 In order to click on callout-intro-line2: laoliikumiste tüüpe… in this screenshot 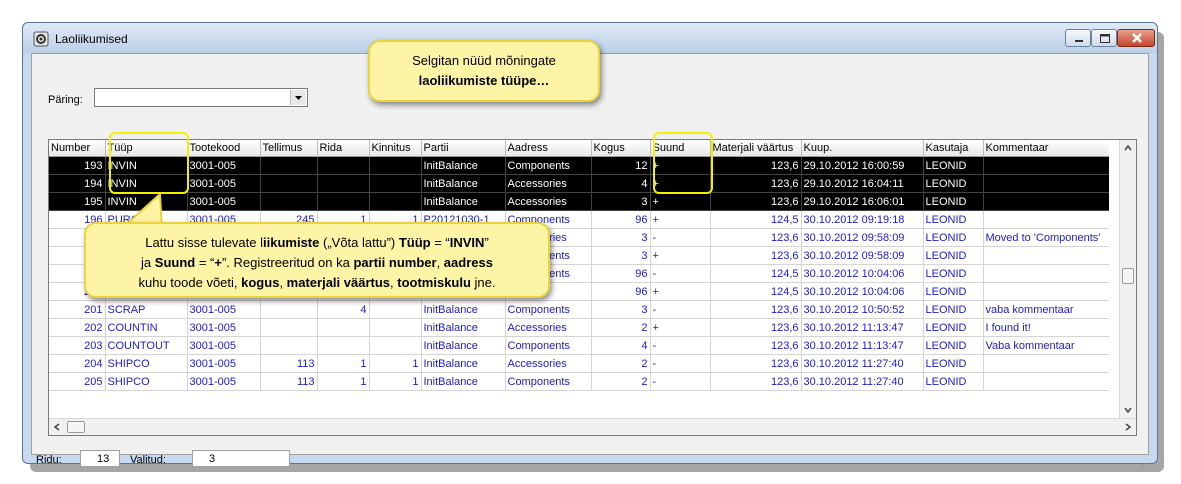, I will do `click(484, 80)`.